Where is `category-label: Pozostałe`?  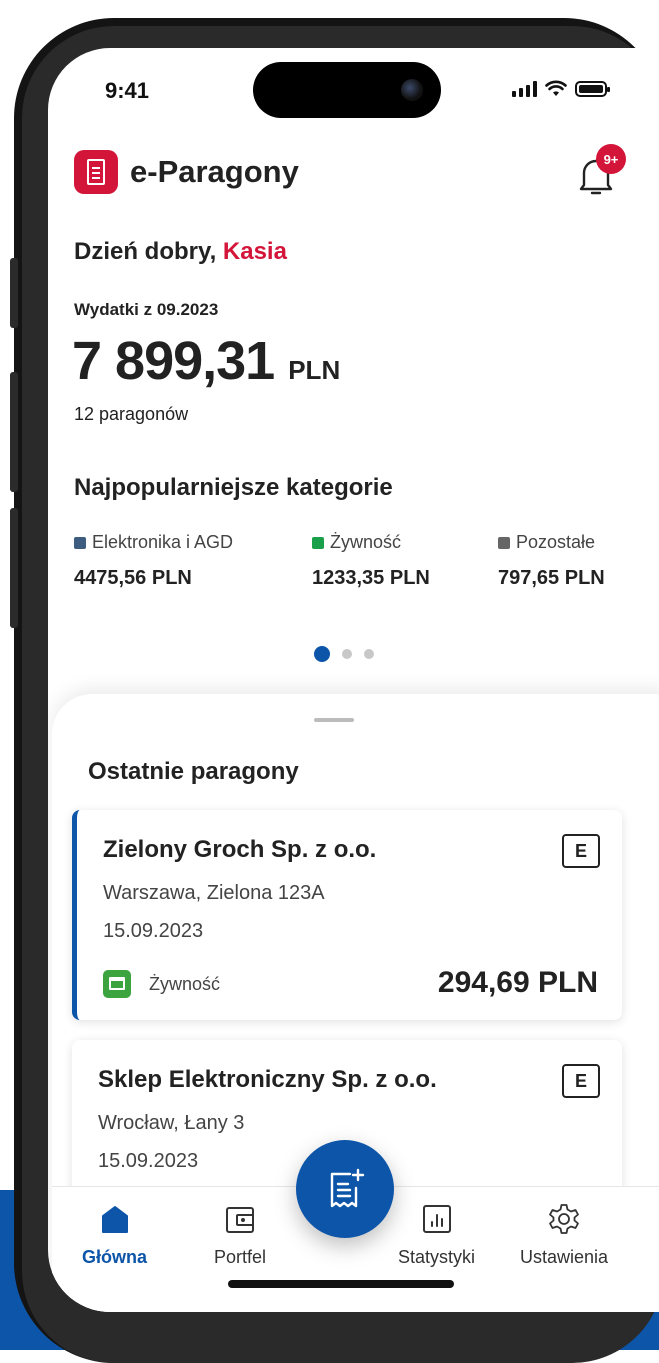 category-label: Pozostałe is located at coordinates (556, 542).